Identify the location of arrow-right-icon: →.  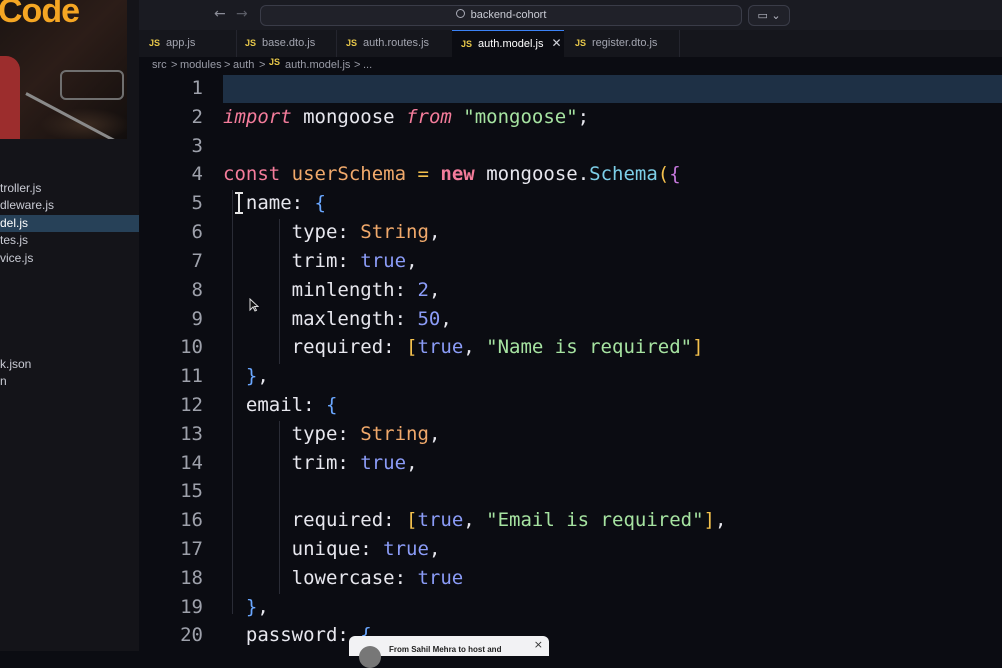
(242, 14).